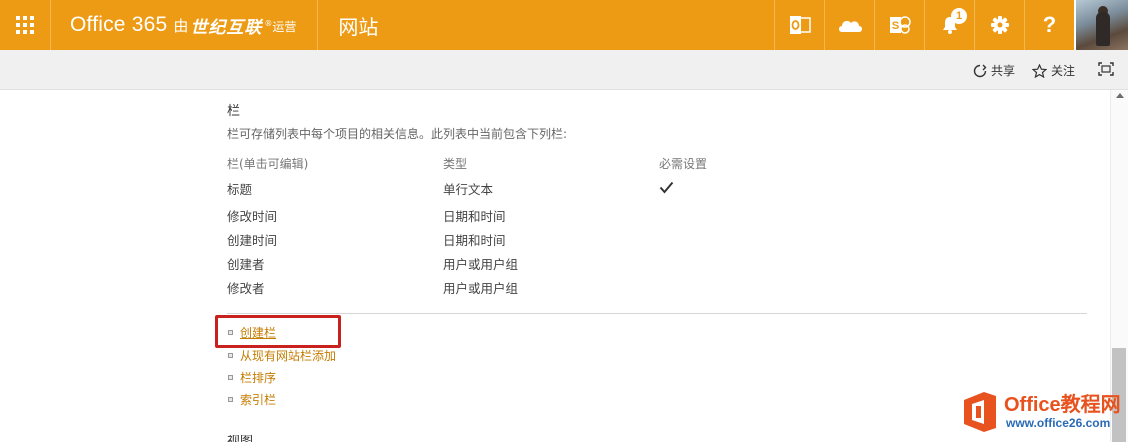 The height and width of the screenshot is (442, 1128). I want to click on app-launcher-button, so click(25, 25).